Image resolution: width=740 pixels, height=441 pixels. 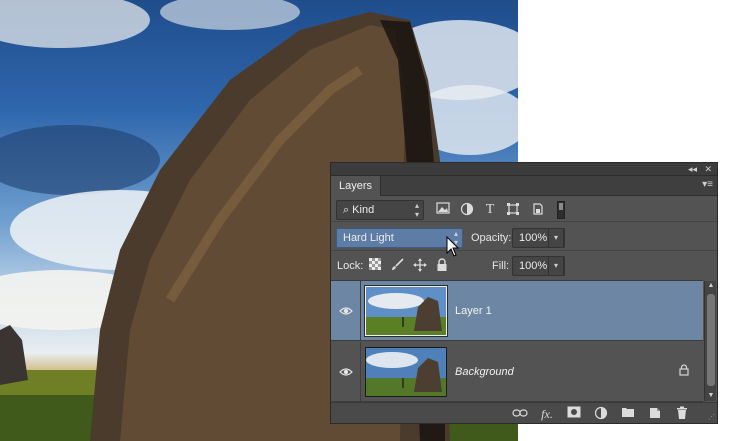 What do you see at coordinates (420, 266) in the screenshot?
I see `lock-position-move-icon` at bounding box center [420, 266].